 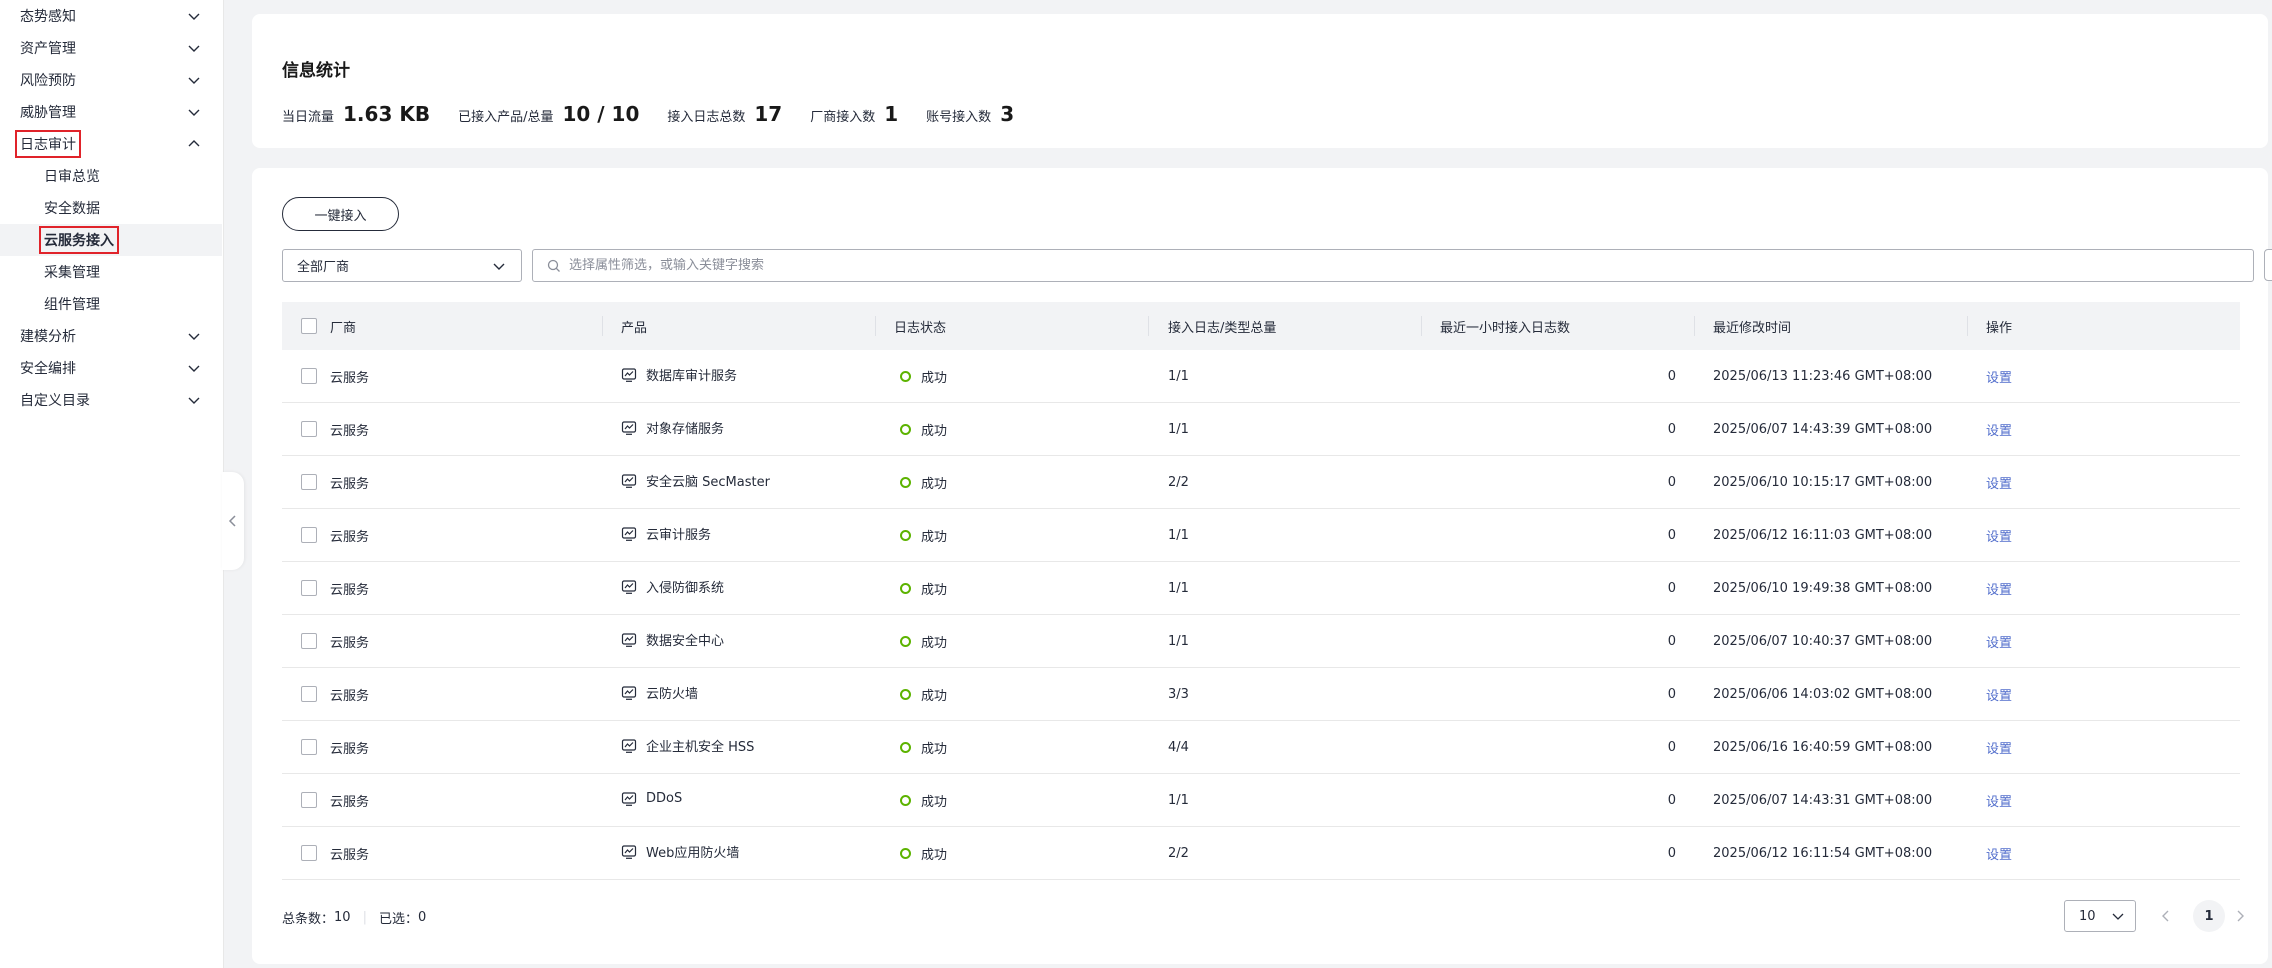 I want to click on refresh-button, so click(x=2268, y=265).